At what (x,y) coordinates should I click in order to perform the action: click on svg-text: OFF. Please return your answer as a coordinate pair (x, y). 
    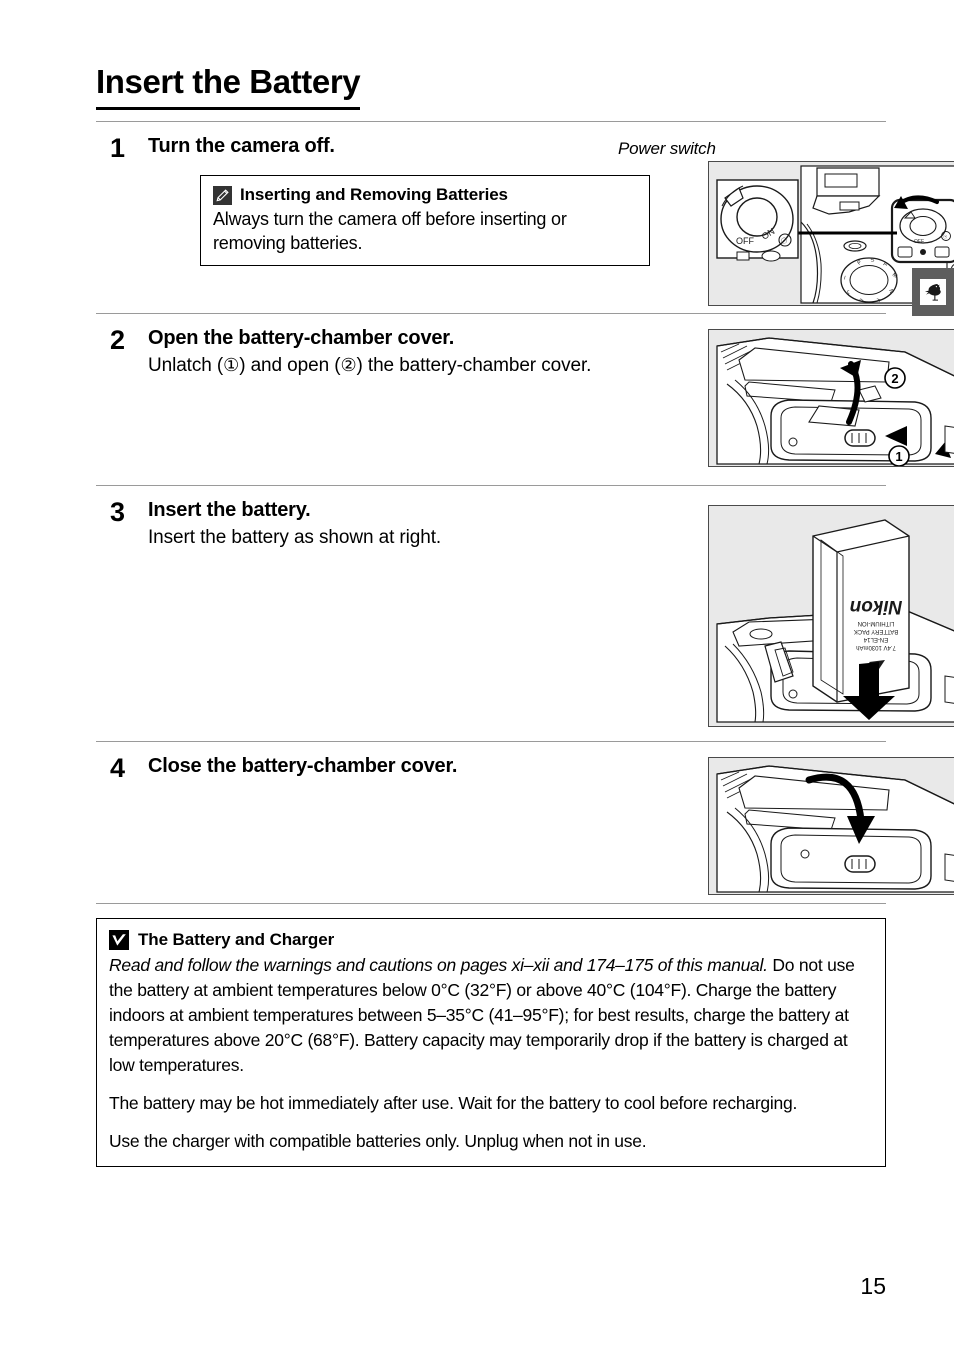
    Looking at the image, I should click on (919, 242).